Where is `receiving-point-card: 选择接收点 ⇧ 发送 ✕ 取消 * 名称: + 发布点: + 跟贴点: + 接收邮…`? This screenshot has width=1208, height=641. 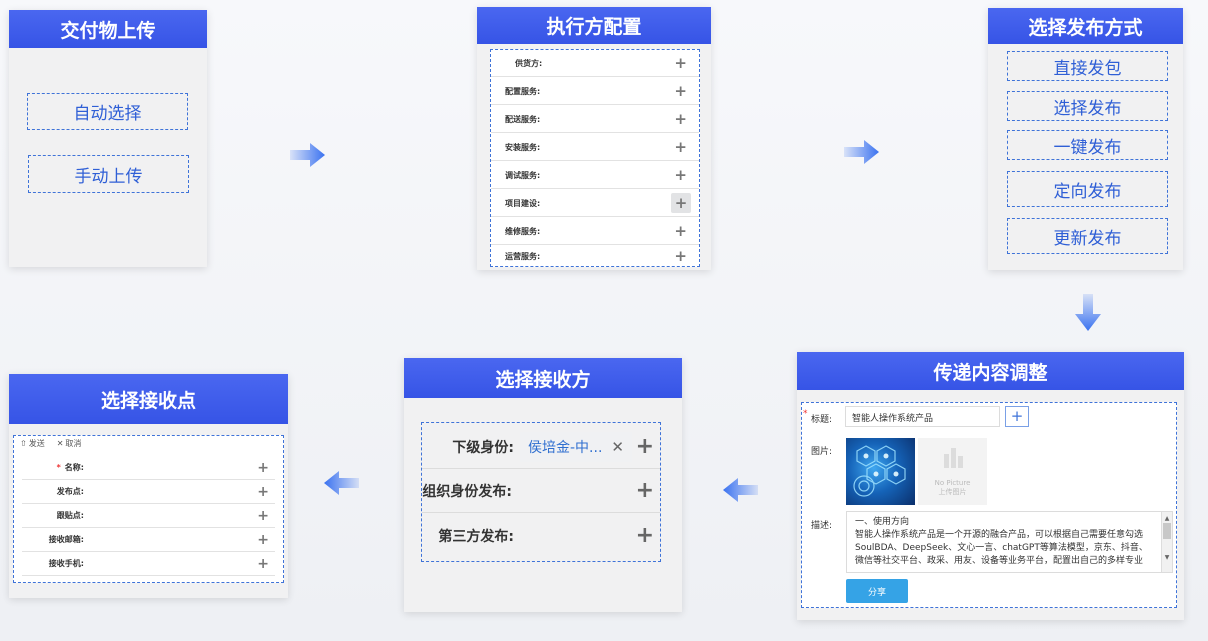 receiving-point-card: 选择接收点 ⇧ 发送 ✕ 取消 * 名称: + 发布点: + 跟贴点: + 接收邮… is located at coordinates (148, 486).